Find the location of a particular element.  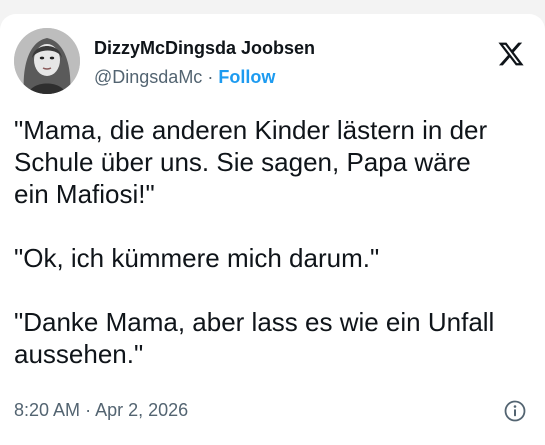

tweet-meta: 8:20 AM · Apr 2, 2026 is located at coordinates (101, 410).